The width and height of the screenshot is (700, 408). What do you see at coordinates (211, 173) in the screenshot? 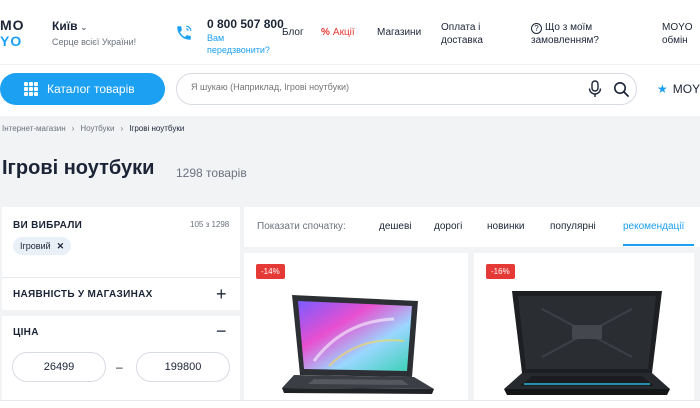
I see `product-count: 1298 товарів` at bounding box center [211, 173].